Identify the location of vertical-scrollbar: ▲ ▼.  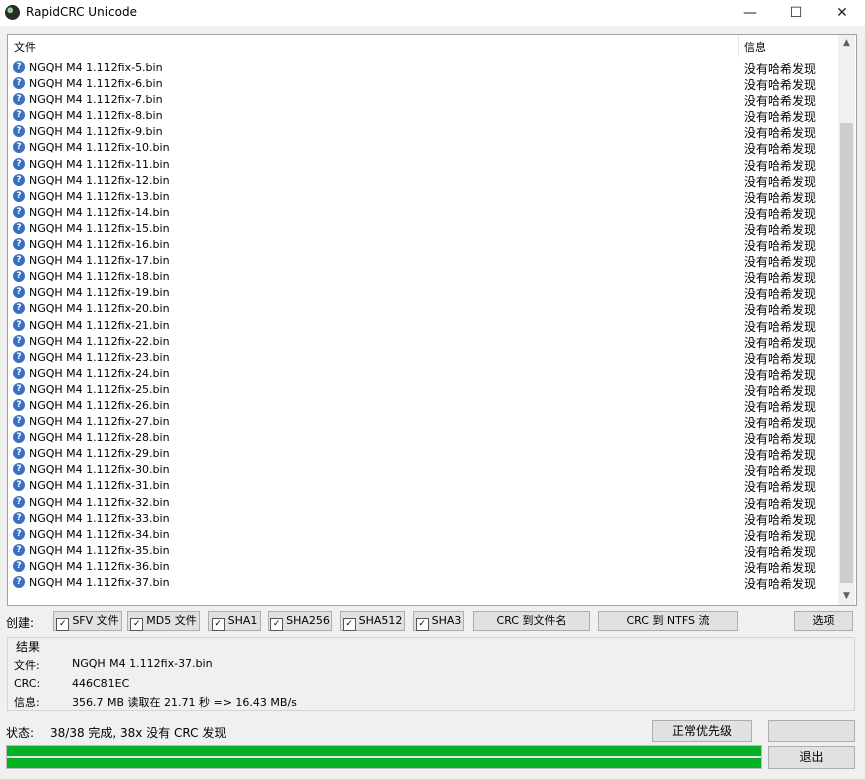
(846, 320).